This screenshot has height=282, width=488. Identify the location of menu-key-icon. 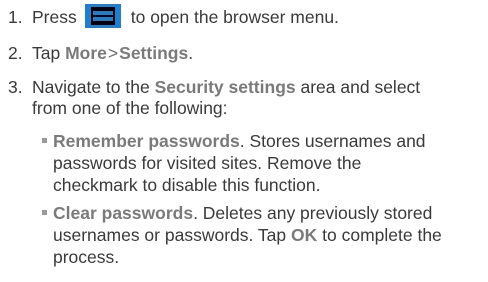
(102, 16).